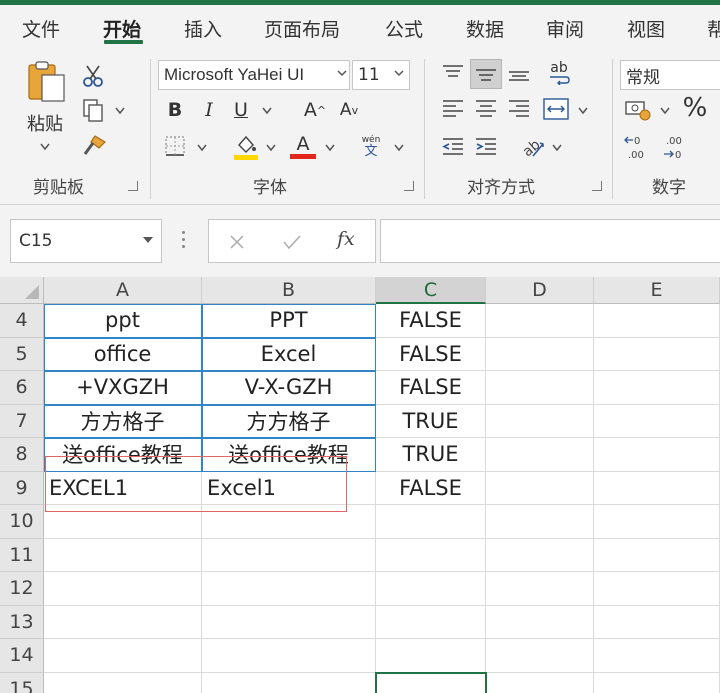 The width and height of the screenshot is (720, 693). Describe the element at coordinates (289, 321) in the screenshot. I see `cell-b4: PPT` at that location.